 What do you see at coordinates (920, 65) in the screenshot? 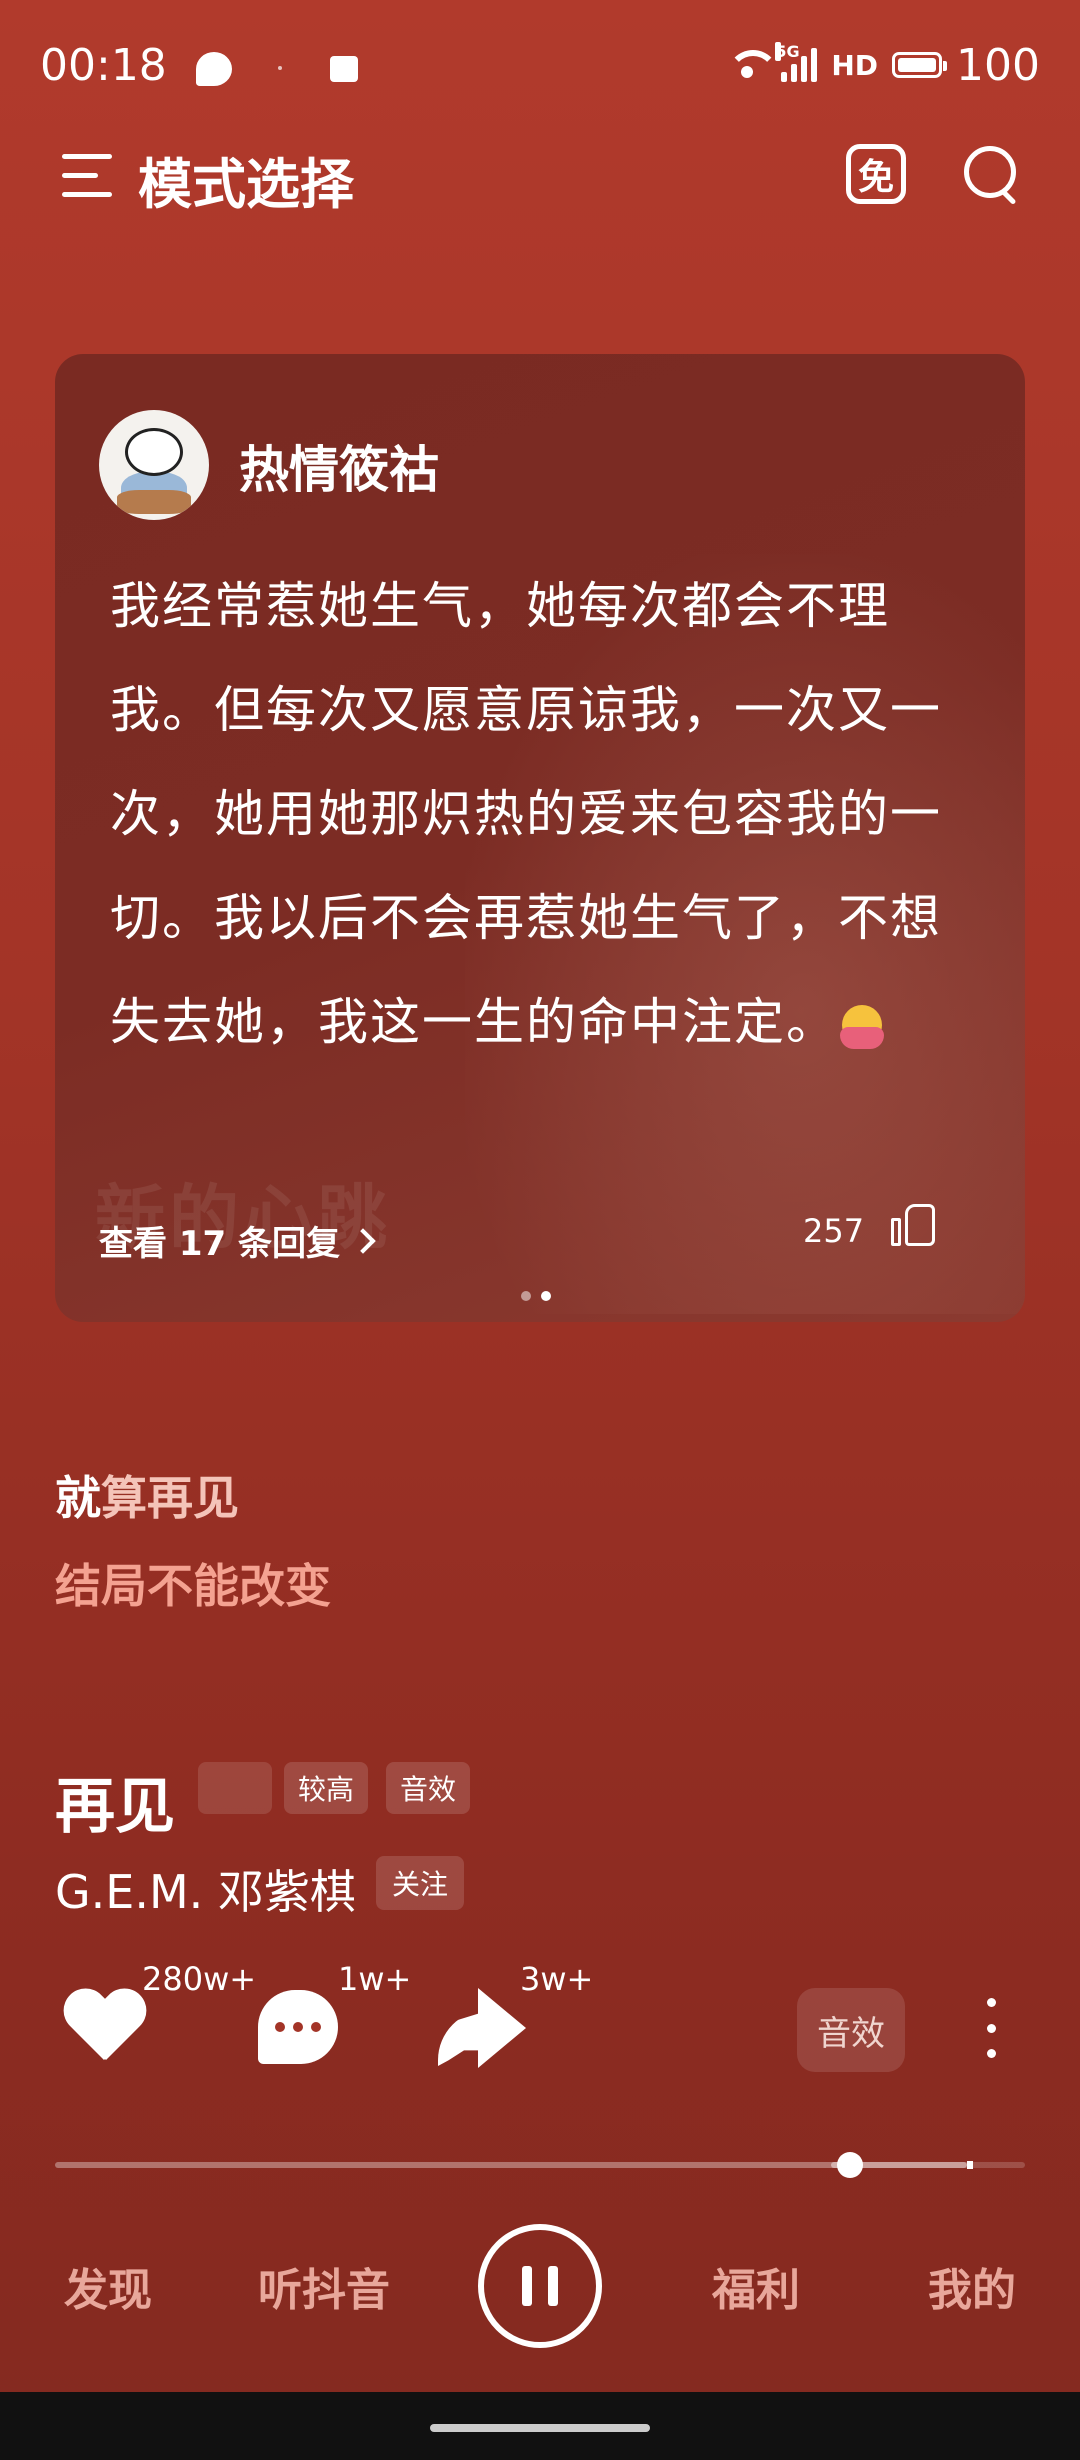
I see `battery-icon` at bounding box center [920, 65].